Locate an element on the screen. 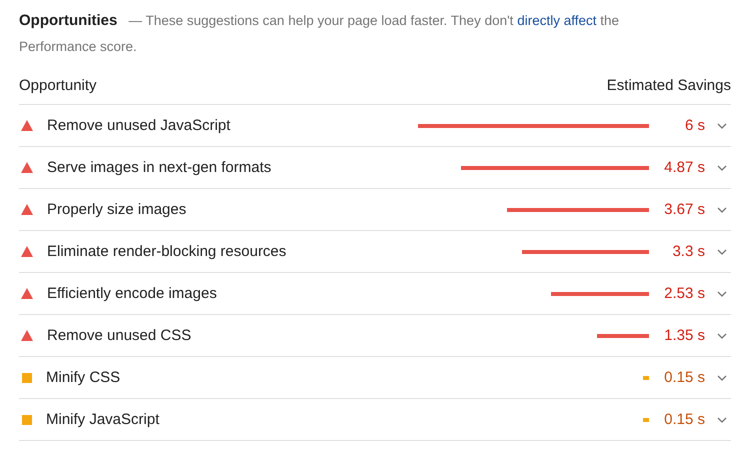 This screenshot has width=751, height=452. opportunity-row: Minify CSS 0.15 s is located at coordinates (375, 378).